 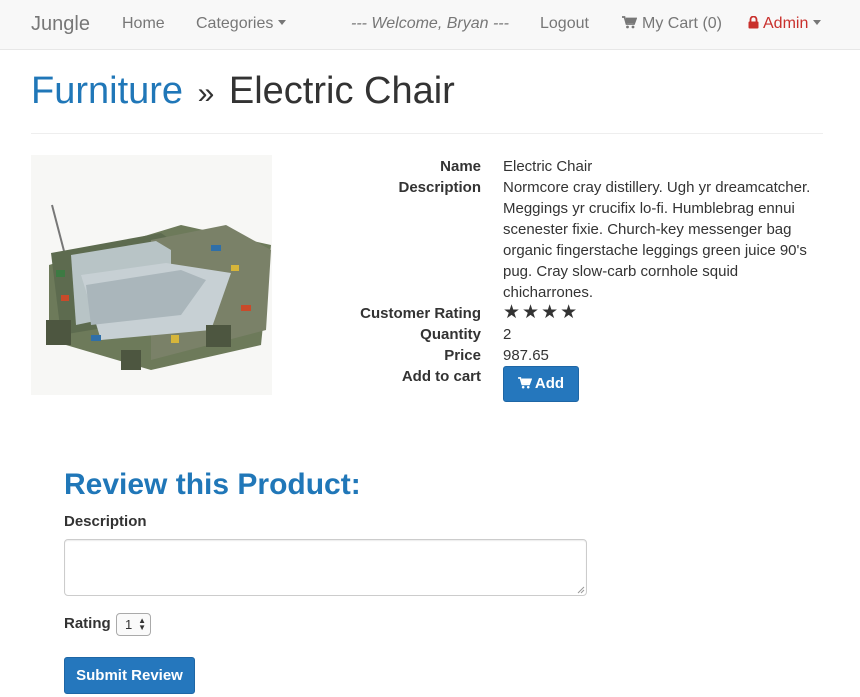 I want to click on detail-rating-row: Customer Rating ★★★★, so click(x=565, y=313).